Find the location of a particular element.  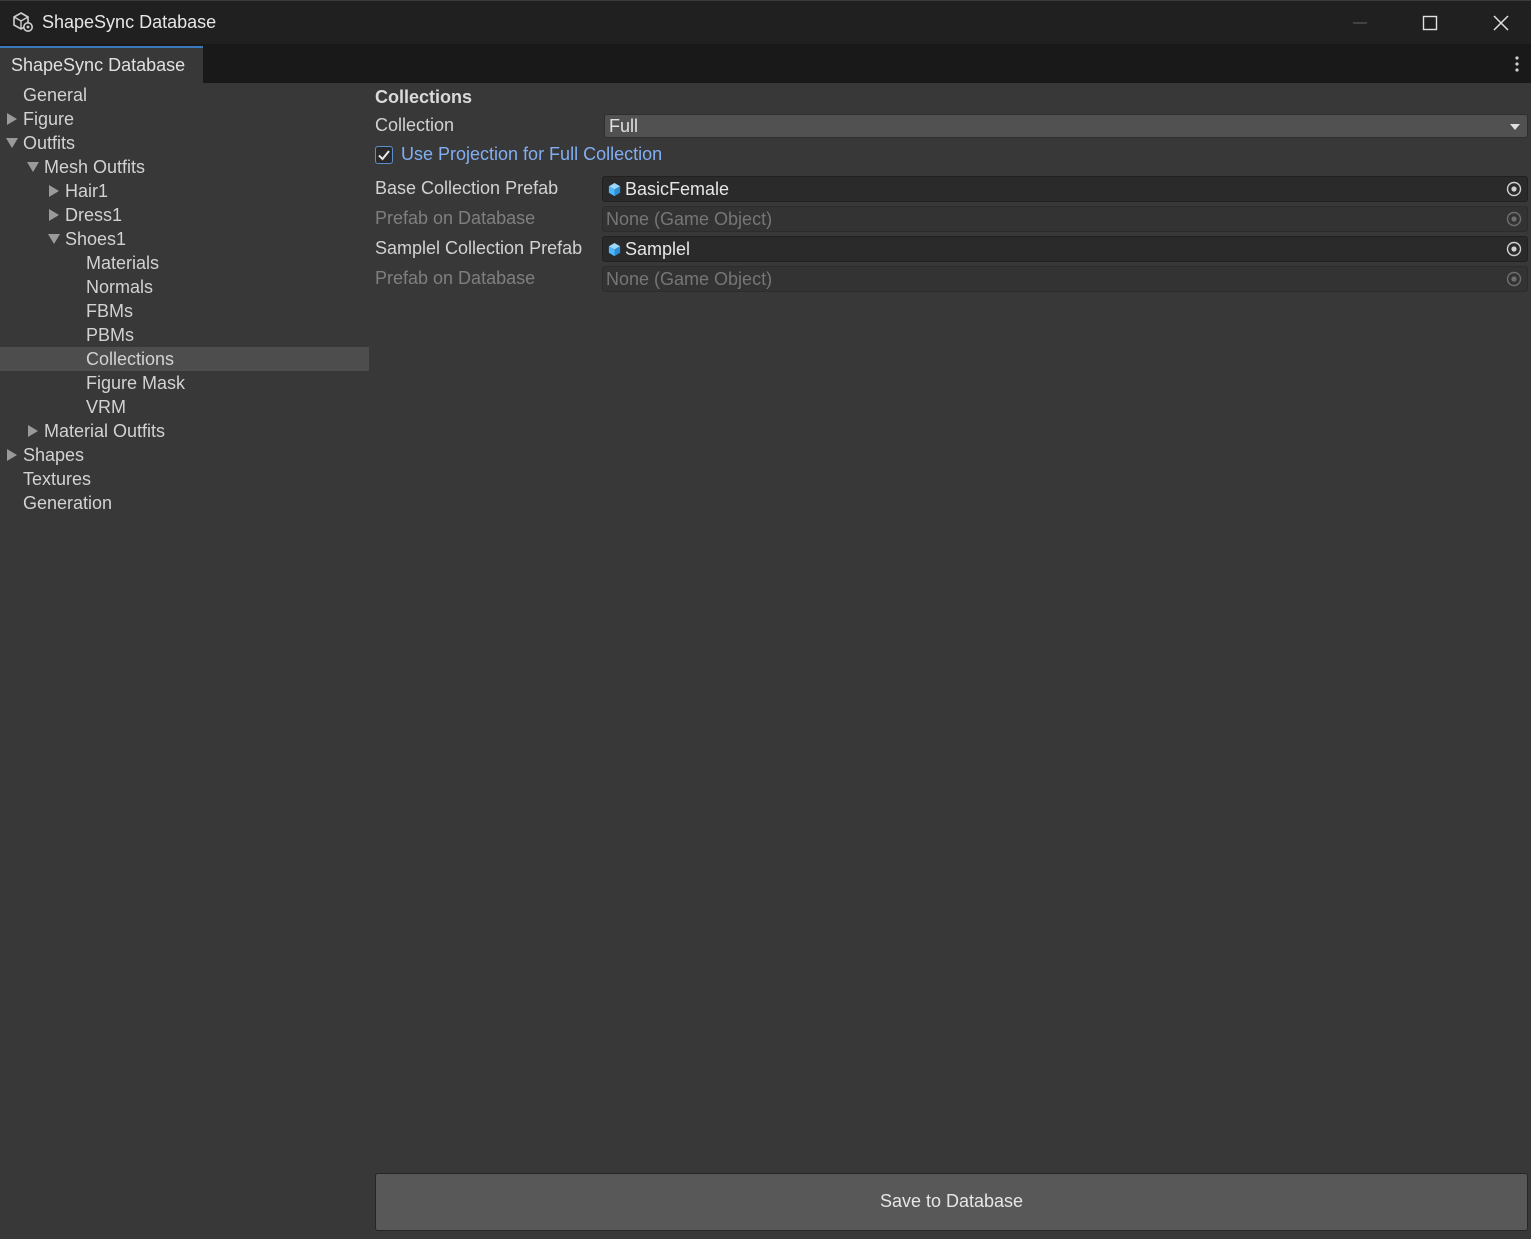

sample-db-value: None (Game Object) is located at coordinates (689, 279).